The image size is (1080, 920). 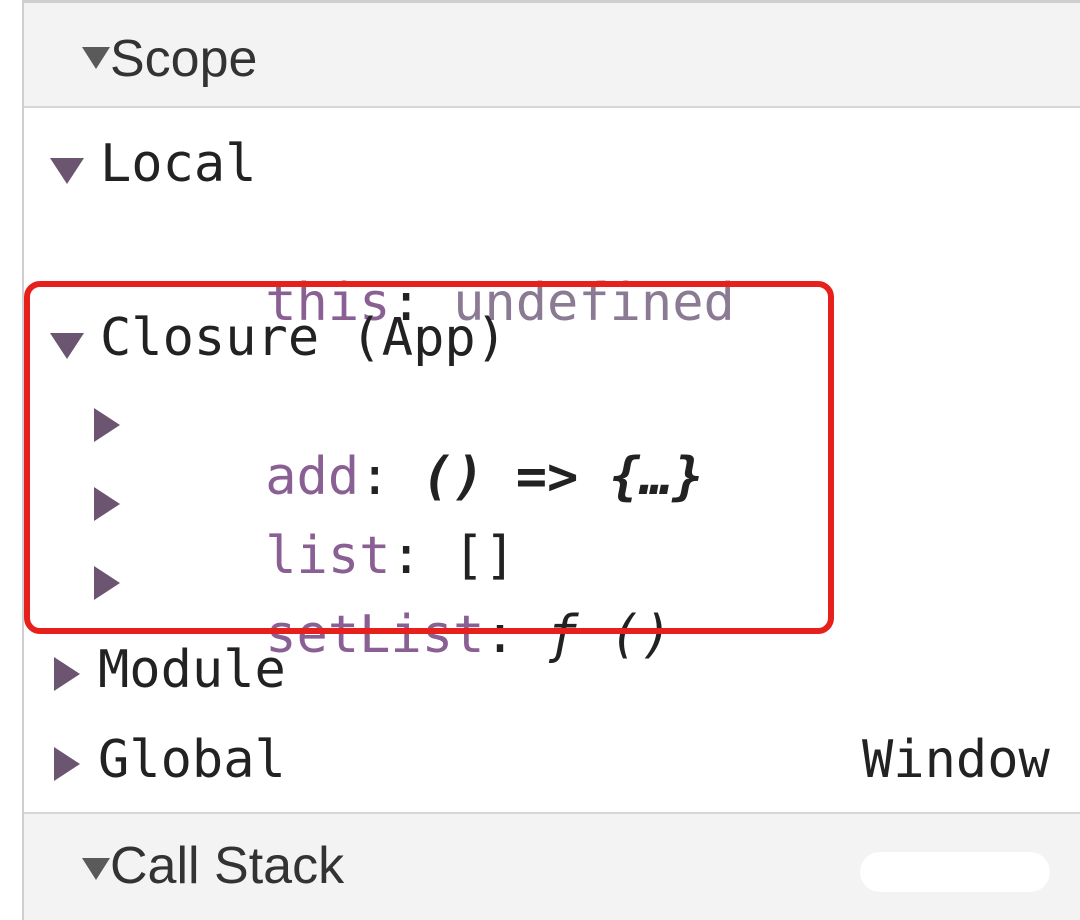 I want to click on global-scope-label: Global, so click(x=192, y=760).